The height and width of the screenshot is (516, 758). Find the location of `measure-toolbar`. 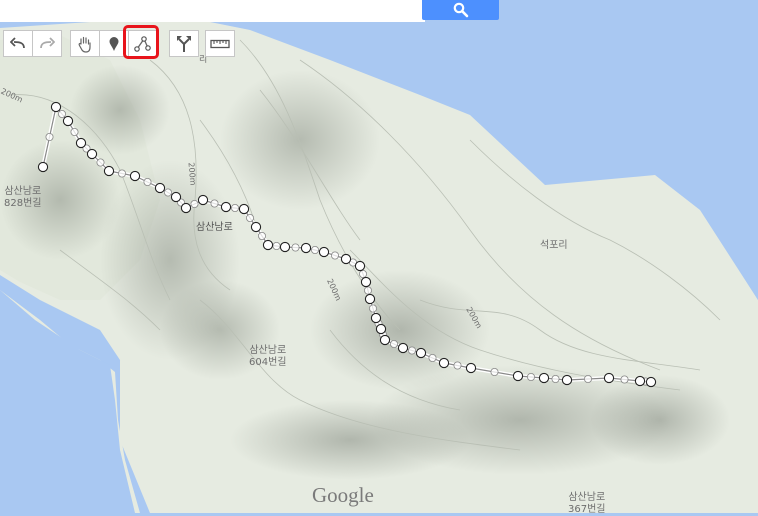

measure-toolbar is located at coordinates (220, 44).